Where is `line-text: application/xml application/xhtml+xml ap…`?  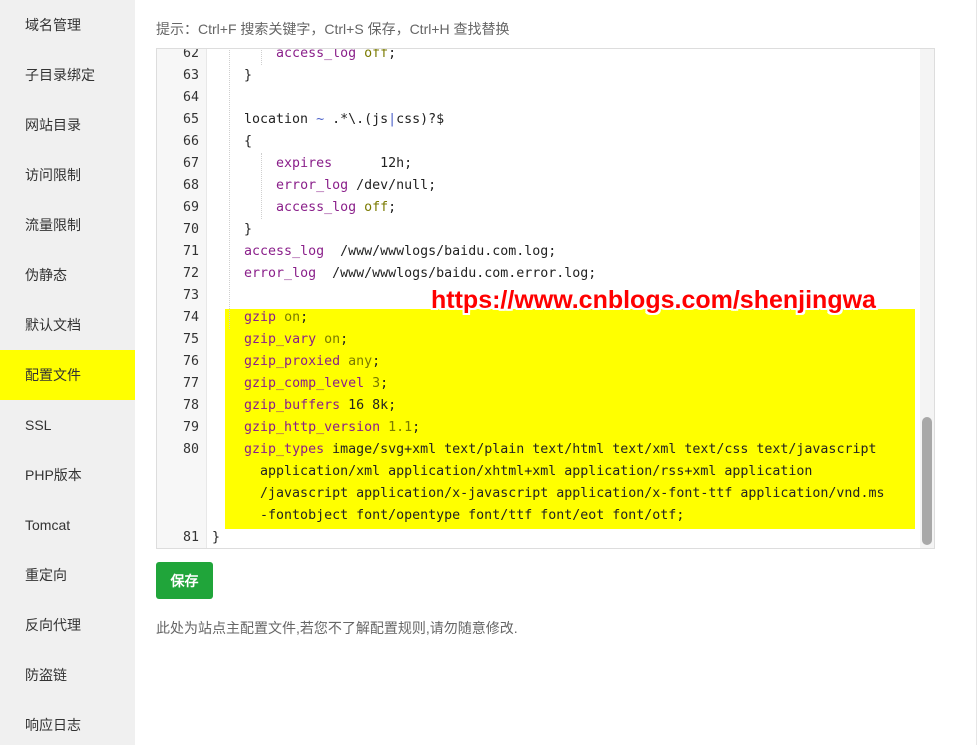
line-text: application/xml application/xhtml+xml ap… is located at coordinates (512, 471).